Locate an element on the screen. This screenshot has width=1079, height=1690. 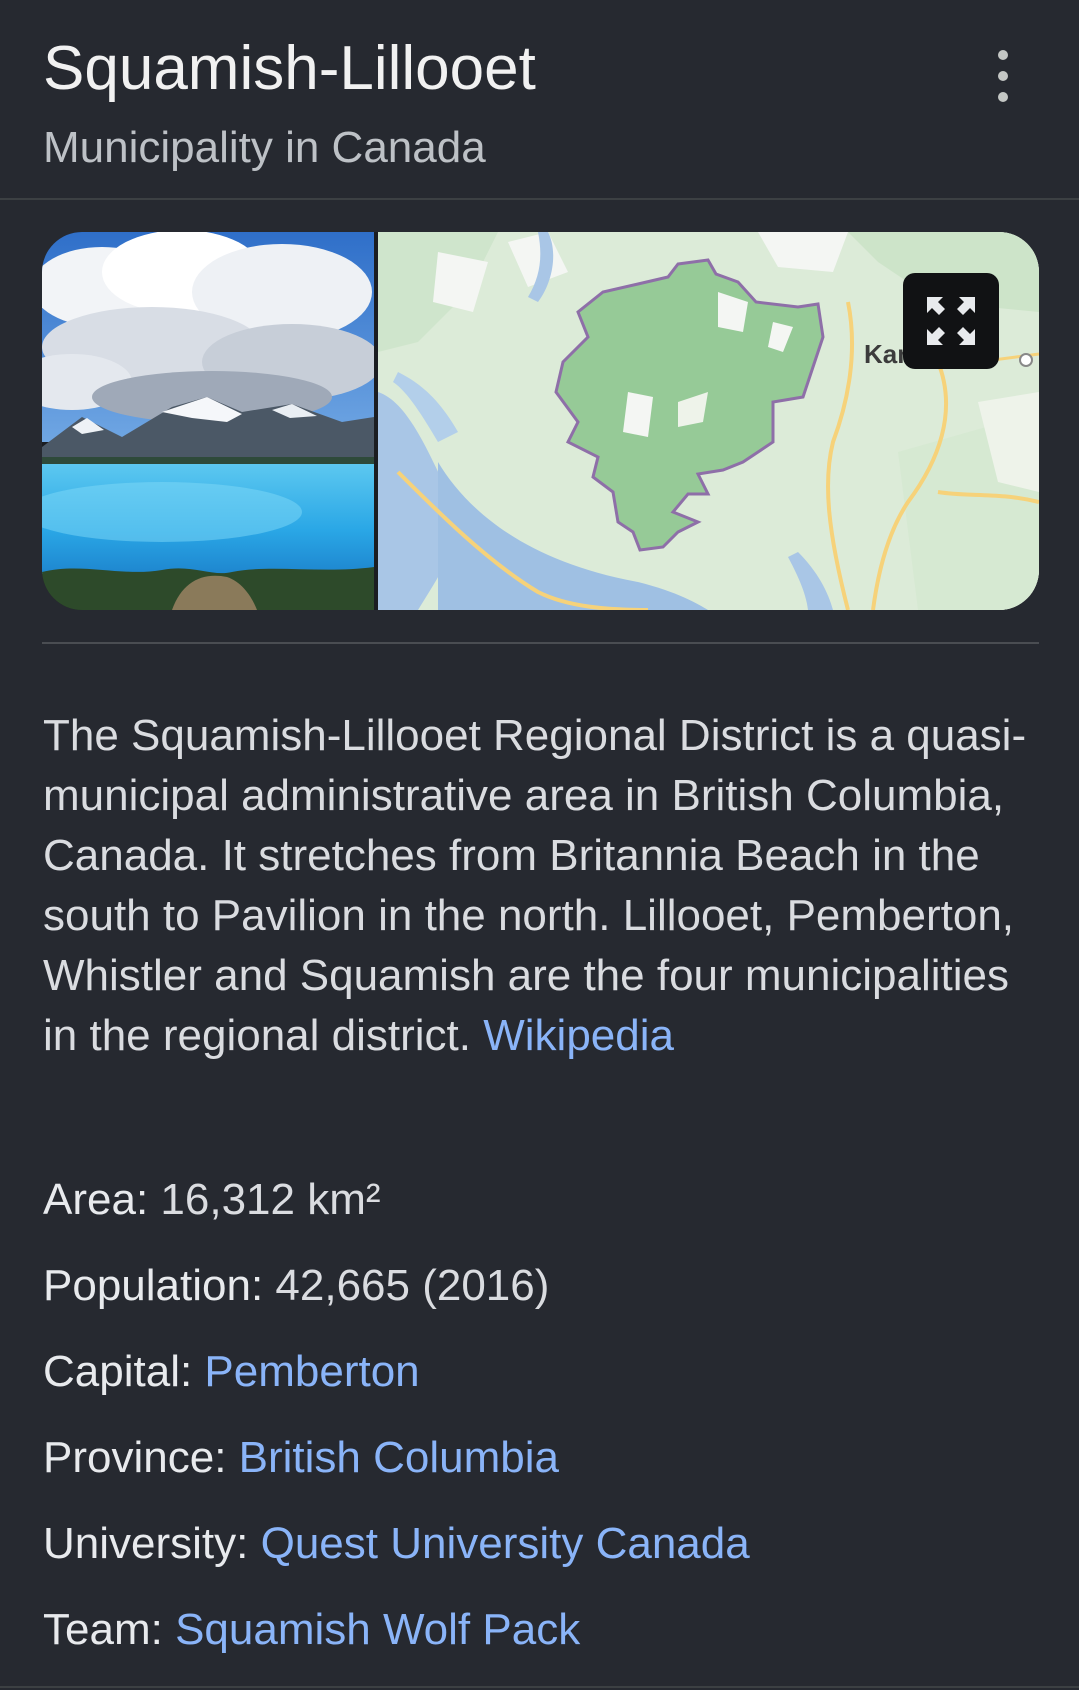
knowledge-panel-header: Squamish-Lillooet Municipality in Canada is located at coordinates (539, 100).